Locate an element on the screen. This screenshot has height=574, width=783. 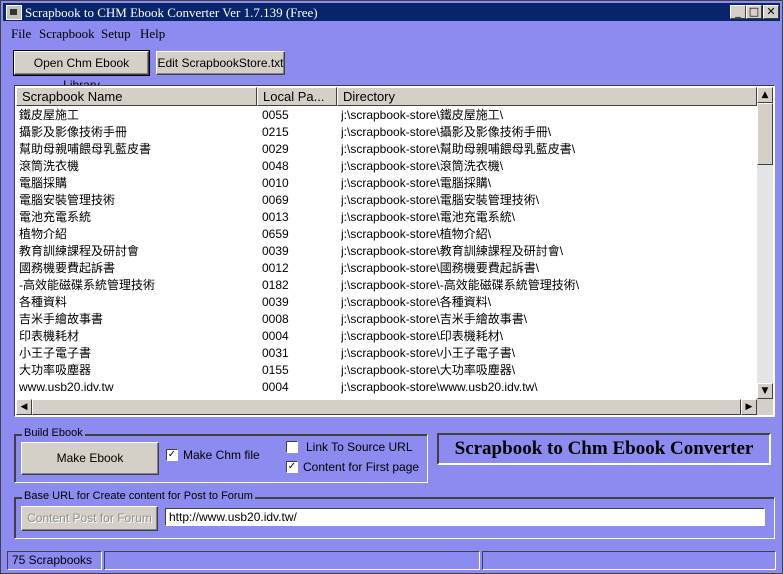
build-ebook-group-label: Build Ebook is located at coordinates (53, 433).